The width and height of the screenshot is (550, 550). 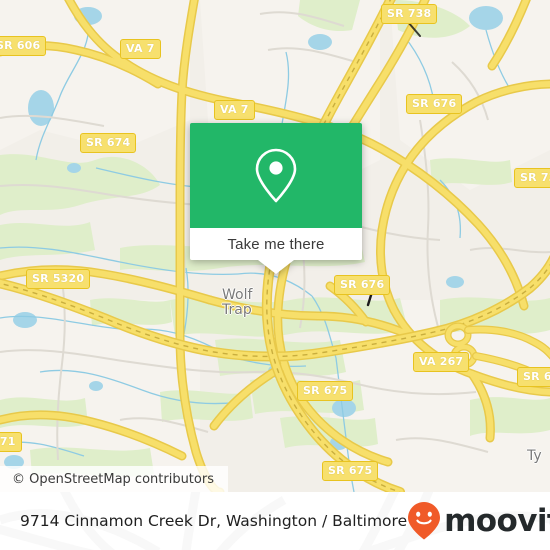 What do you see at coordinates (114, 479) in the screenshot?
I see `osm-attribution: © OpenStreetMap contributors` at bounding box center [114, 479].